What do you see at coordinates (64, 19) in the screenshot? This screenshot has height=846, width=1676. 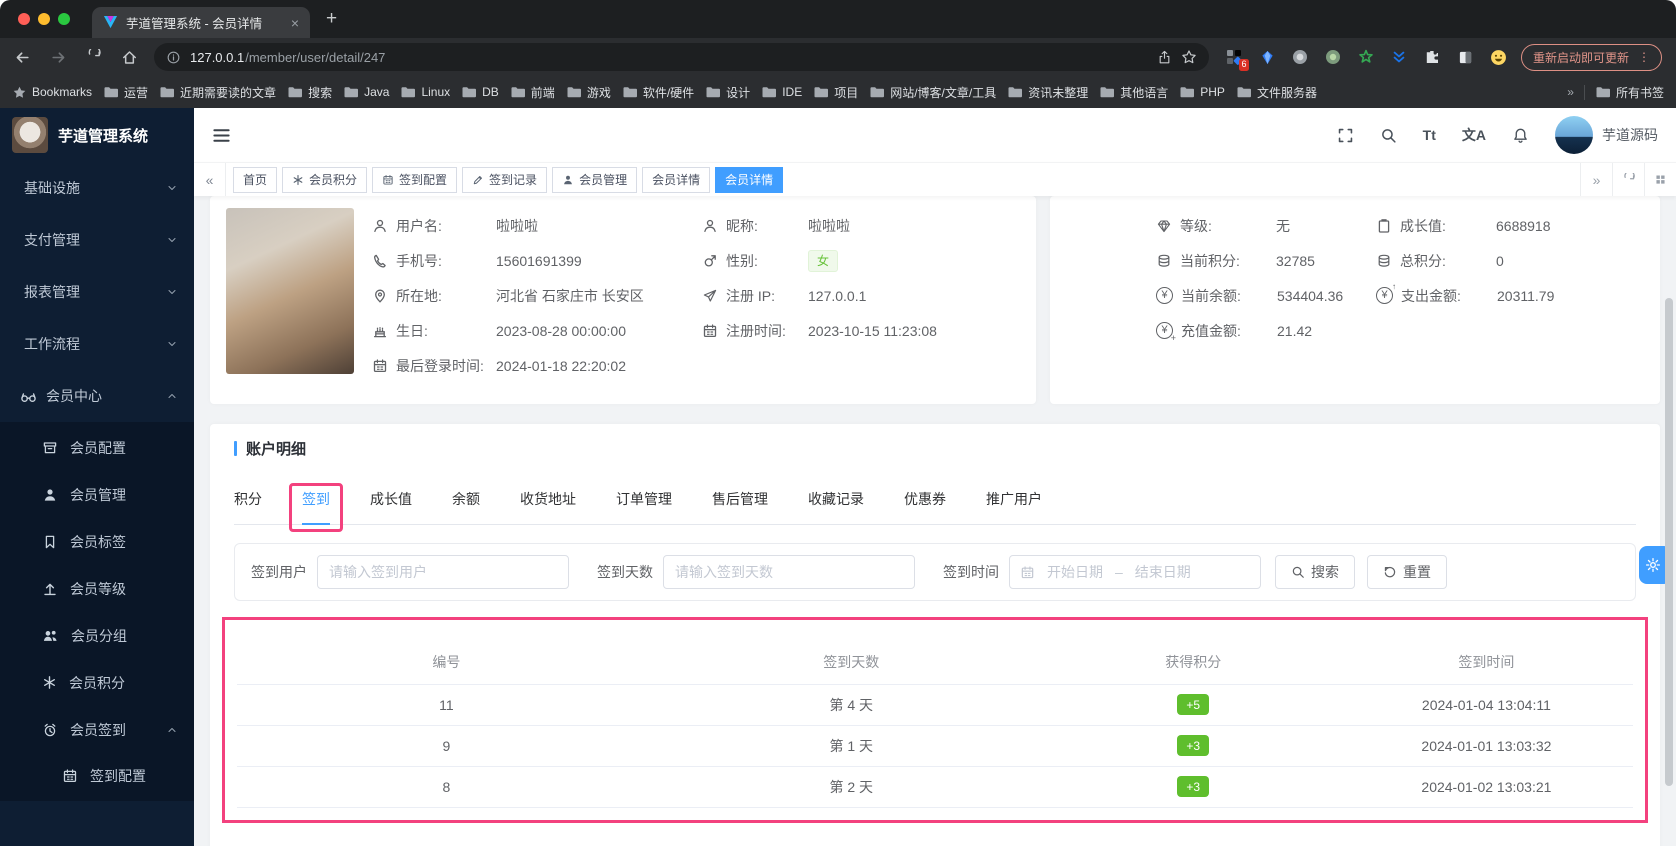 I see `zoom-window-button` at bounding box center [64, 19].